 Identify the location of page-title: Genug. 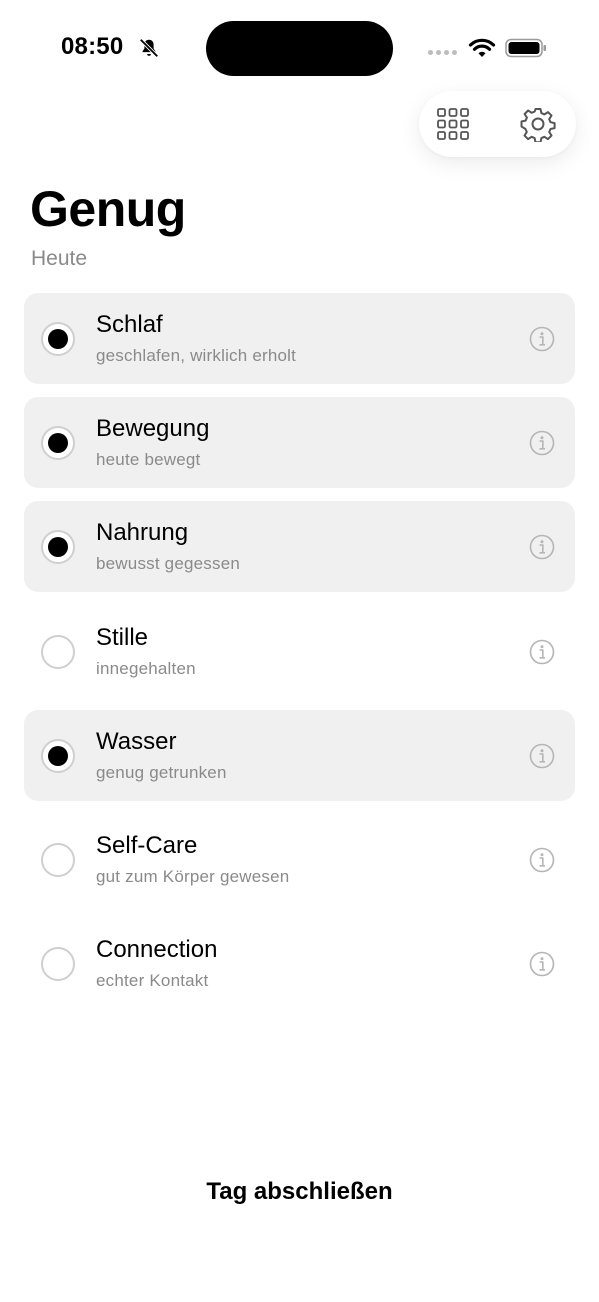
(108, 209).